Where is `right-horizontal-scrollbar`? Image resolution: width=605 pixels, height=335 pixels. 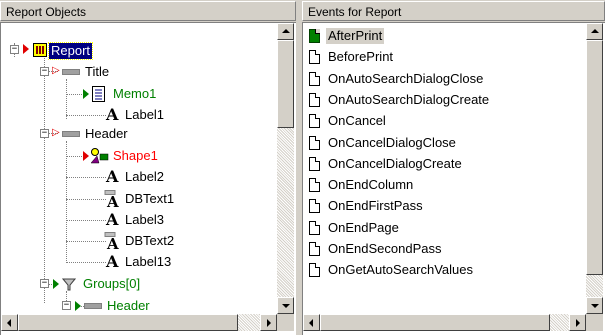 right-horizontal-scrollbar is located at coordinates (444, 322).